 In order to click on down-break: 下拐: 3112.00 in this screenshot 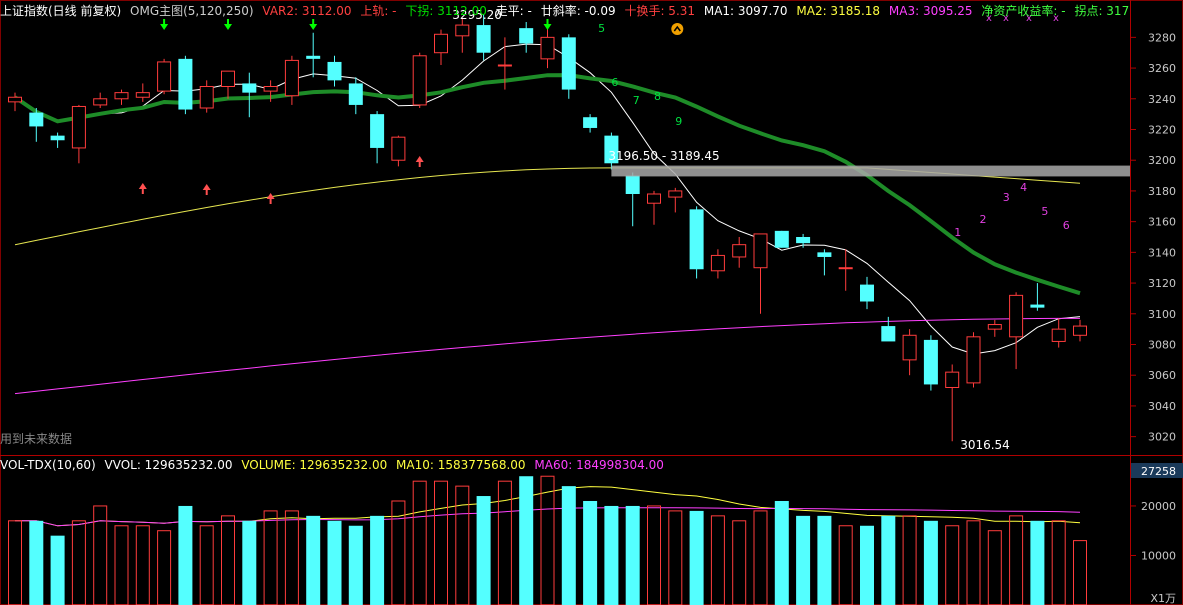, I will do `click(446, 11)`.